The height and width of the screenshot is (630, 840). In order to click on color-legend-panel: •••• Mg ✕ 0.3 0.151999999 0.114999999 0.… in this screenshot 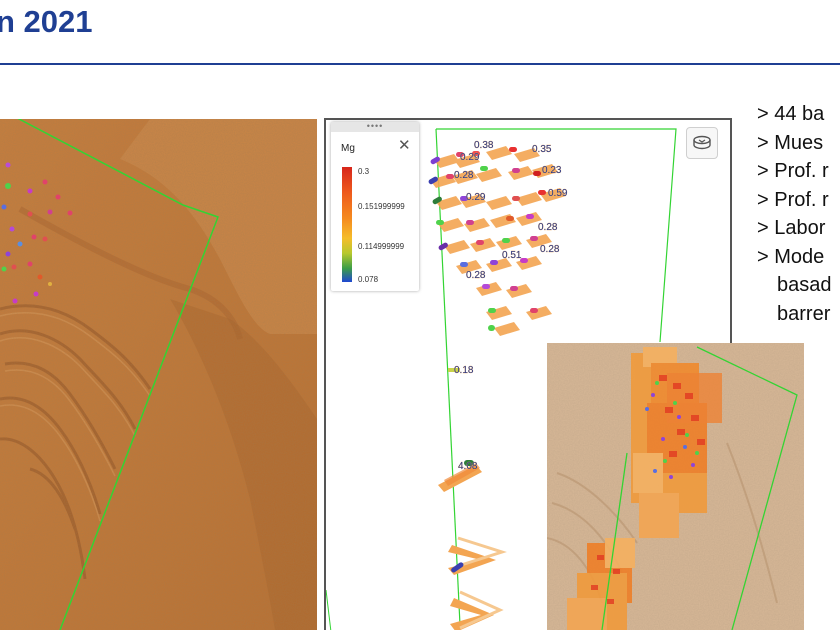, I will do `click(375, 206)`.